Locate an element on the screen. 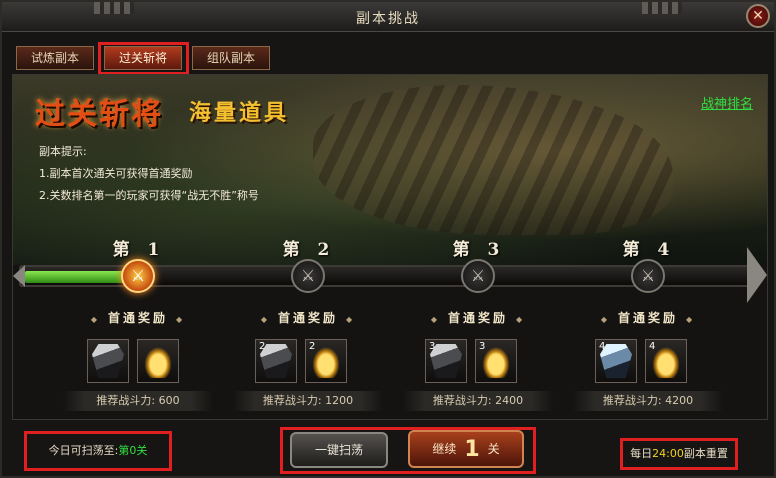  title-bar: 副本挑战 ✕ is located at coordinates (388, 17).